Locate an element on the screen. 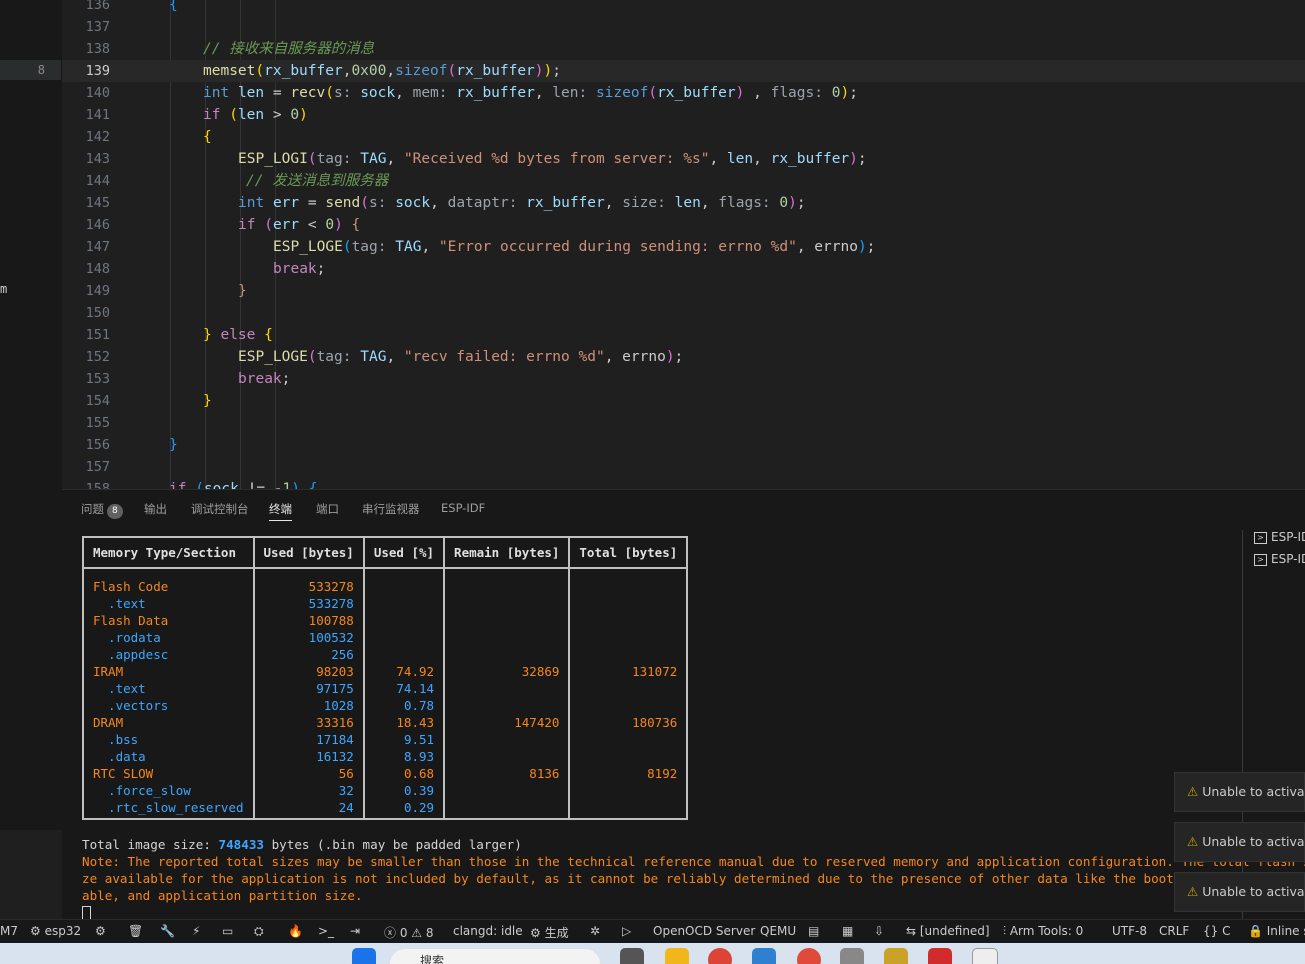 This screenshot has width=1305, height=964. table-row: .rtc_slow_reserved 24 0.29 is located at coordinates (385, 809).